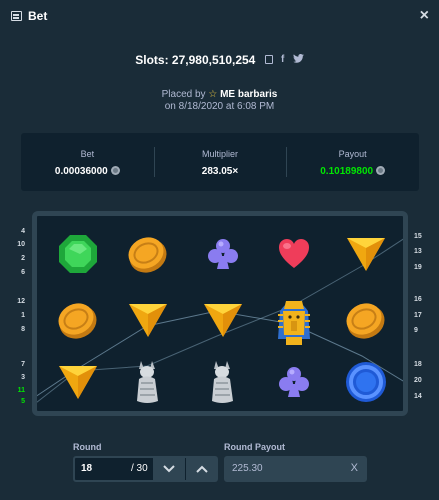 This screenshot has width=439, height=500. What do you see at coordinates (21, 244) in the screenshot?
I see `payline-number: 10` at bounding box center [21, 244].